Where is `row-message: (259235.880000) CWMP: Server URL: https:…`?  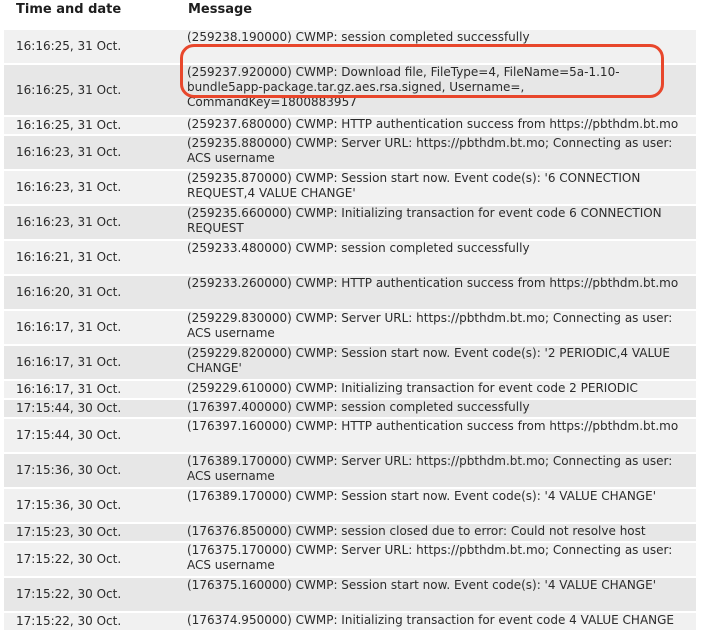
row-message: (259235.880000) CWMP: Server URL: https:… is located at coordinates (430, 150).